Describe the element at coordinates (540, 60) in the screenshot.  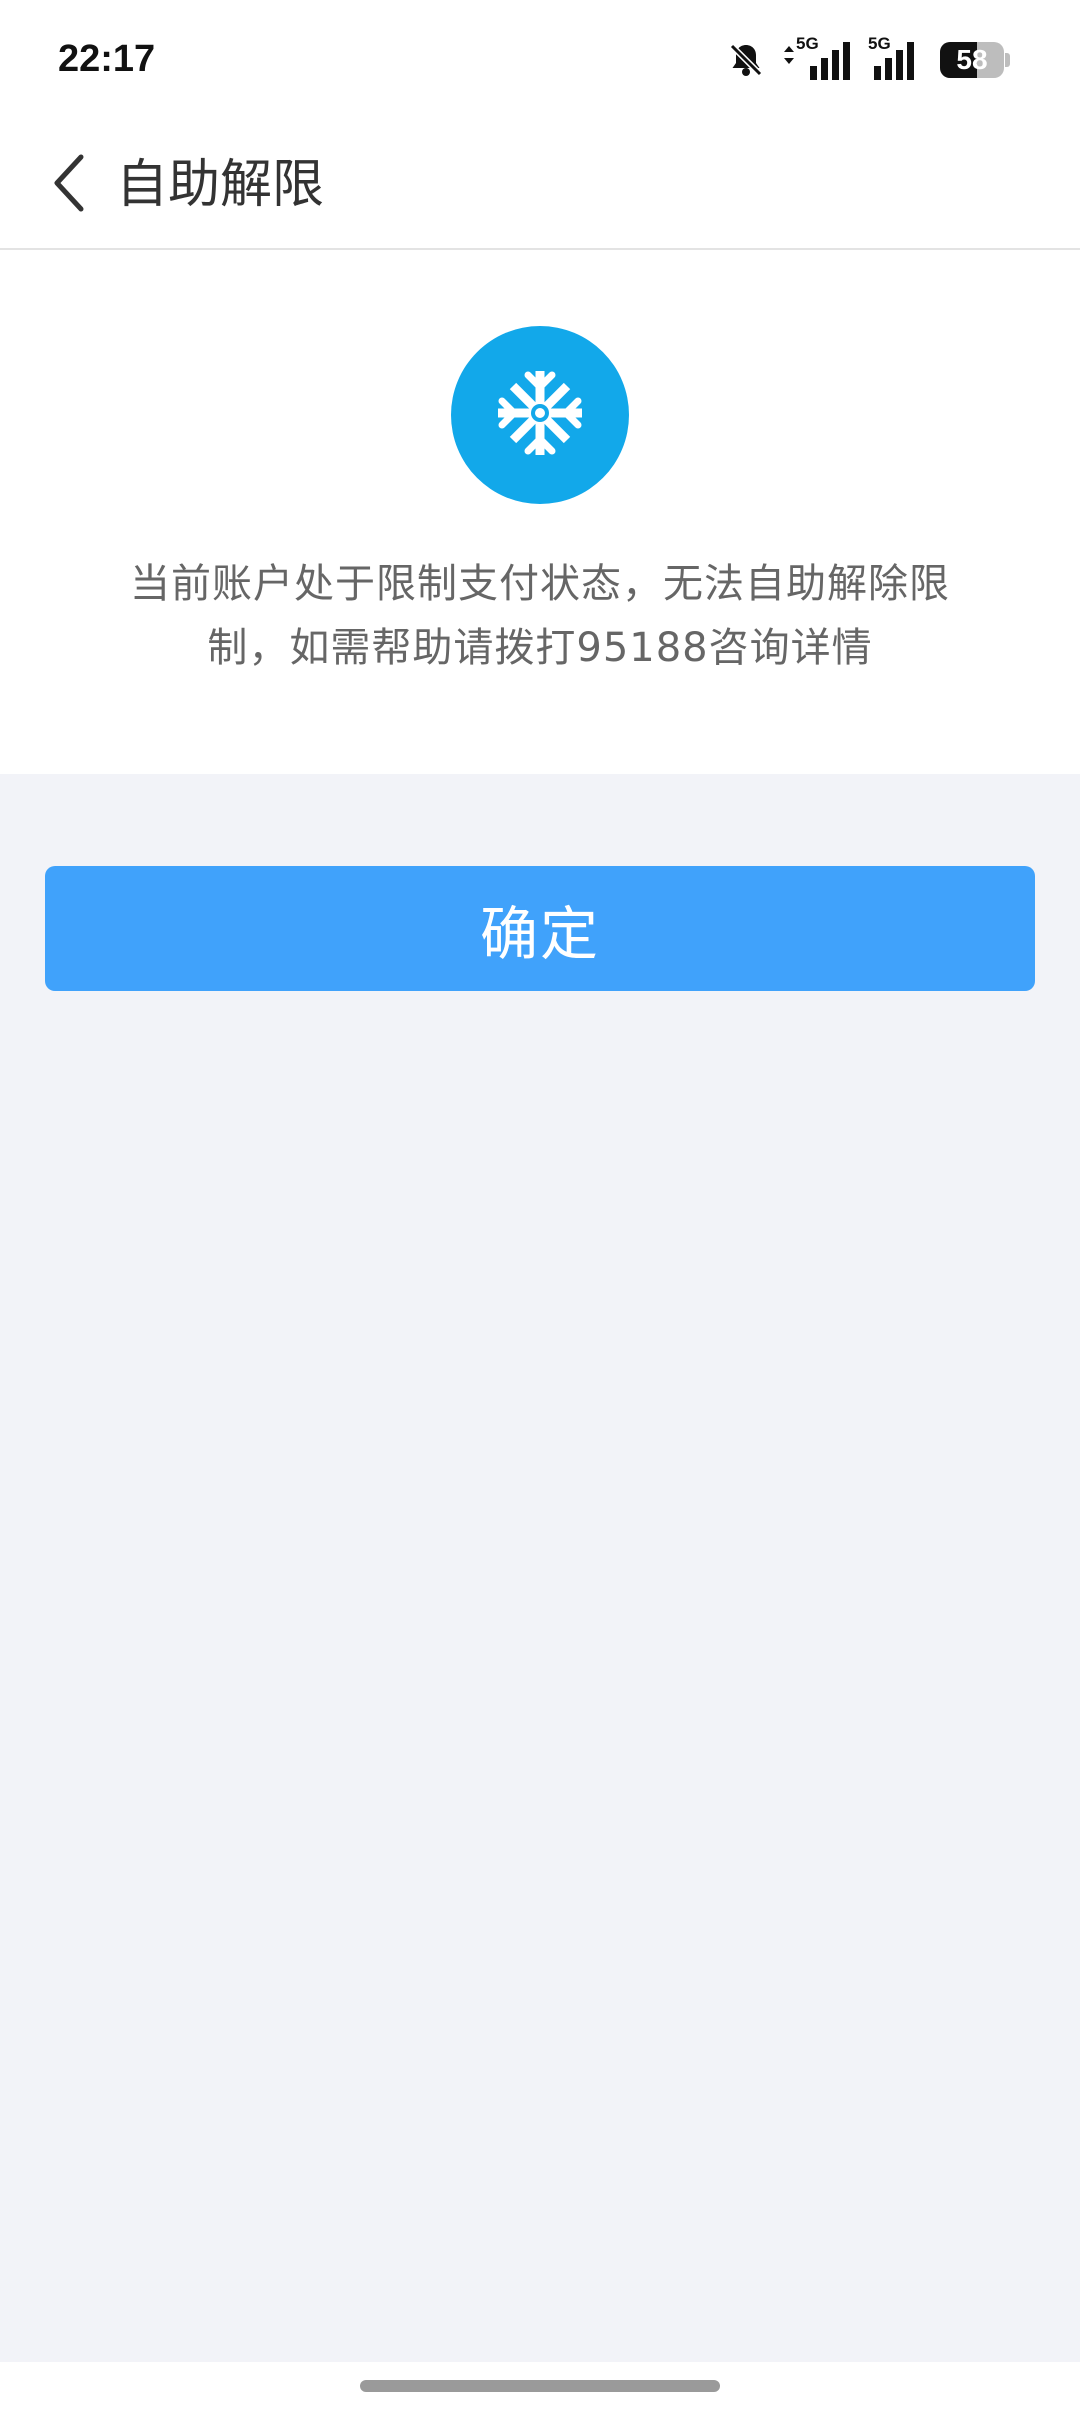
I see `status-bar: 22:17 5G 5G 58` at that location.